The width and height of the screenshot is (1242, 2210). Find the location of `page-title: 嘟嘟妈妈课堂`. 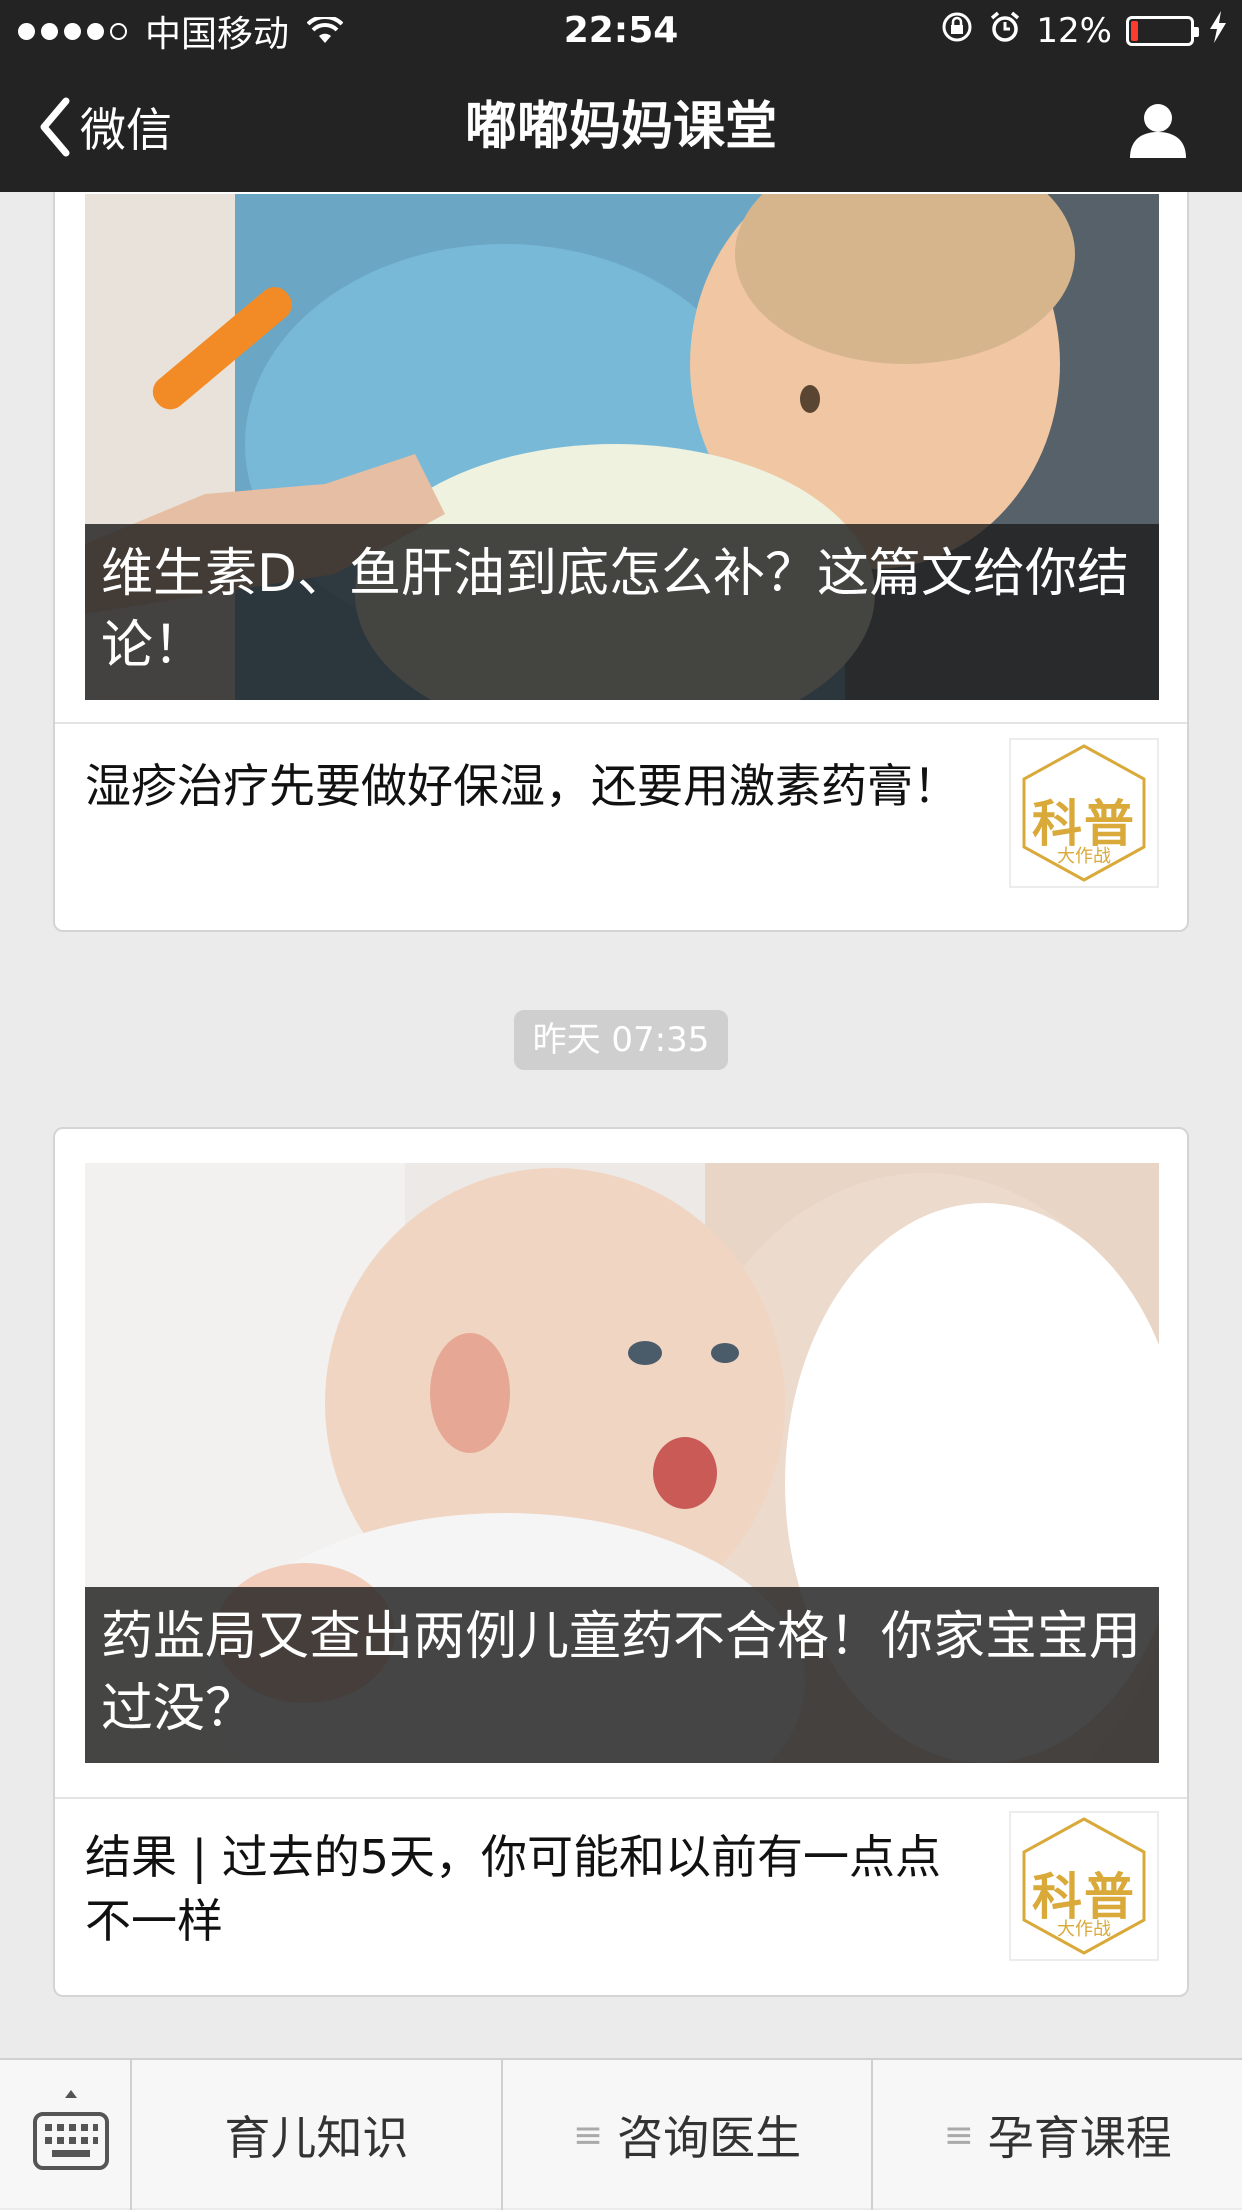

page-title: 嘟嘟妈妈课堂 is located at coordinates (620, 127).